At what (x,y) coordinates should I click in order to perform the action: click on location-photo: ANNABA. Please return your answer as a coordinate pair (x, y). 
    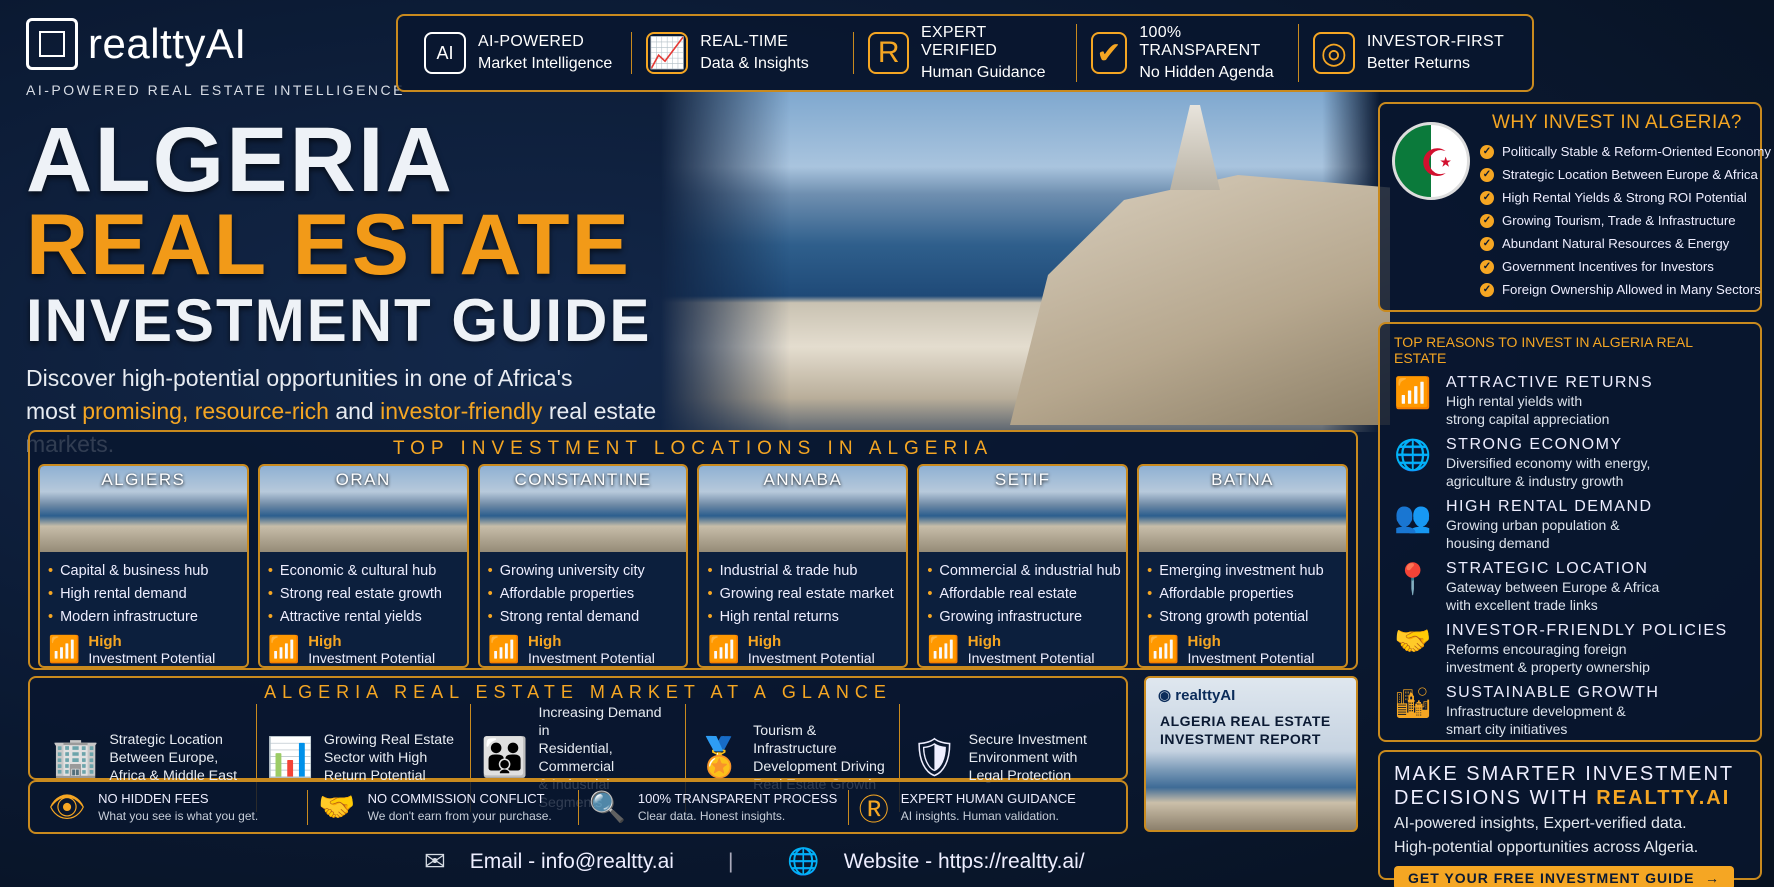
    Looking at the image, I should click on (803, 509).